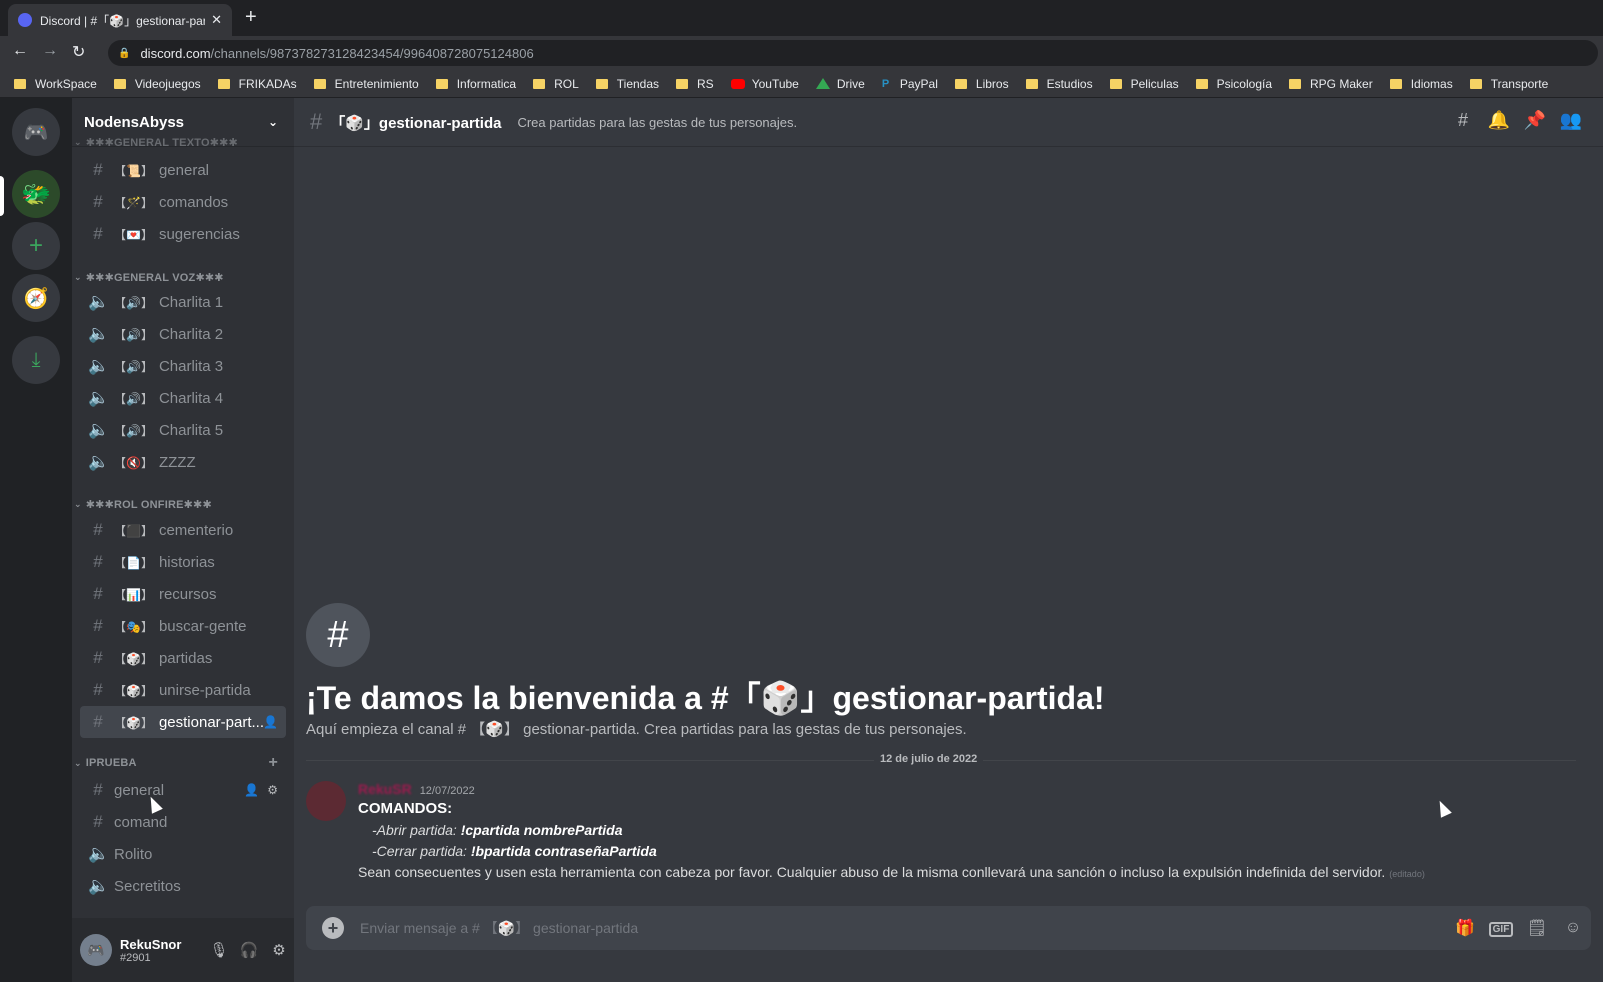  I want to click on notification-bell-icon: 🔔, so click(1499, 120).